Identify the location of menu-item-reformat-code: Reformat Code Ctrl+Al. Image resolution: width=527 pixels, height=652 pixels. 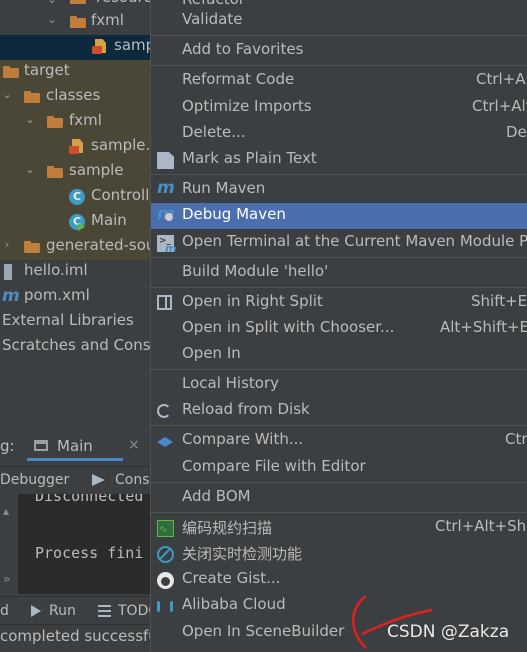
(339, 81).